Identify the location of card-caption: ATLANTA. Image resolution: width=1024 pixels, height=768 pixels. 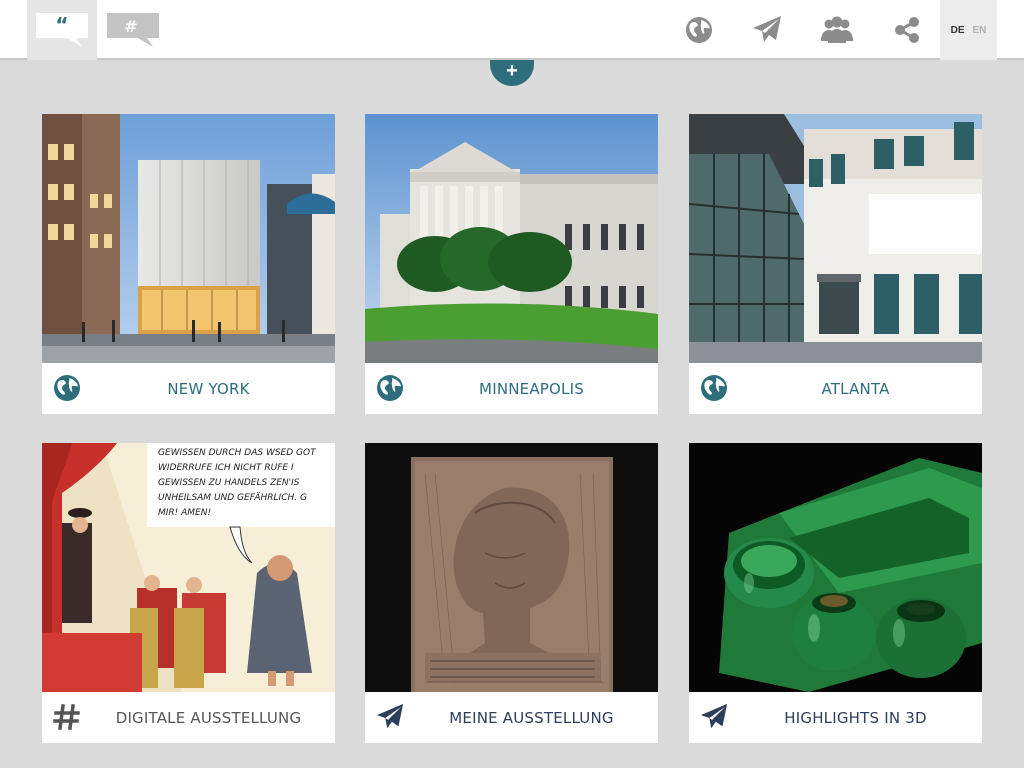
(835, 388).